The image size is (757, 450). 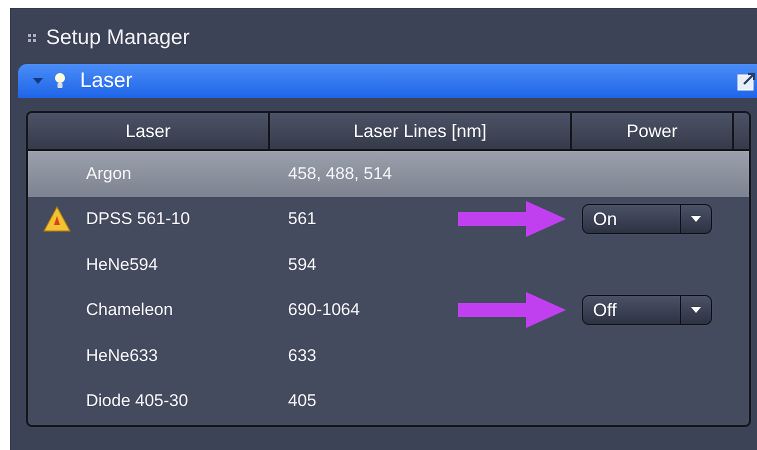 What do you see at coordinates (421, 131) in the screenshot?
I see `column-header: Laser Lines [nm]` at bounding box center [421, 131].